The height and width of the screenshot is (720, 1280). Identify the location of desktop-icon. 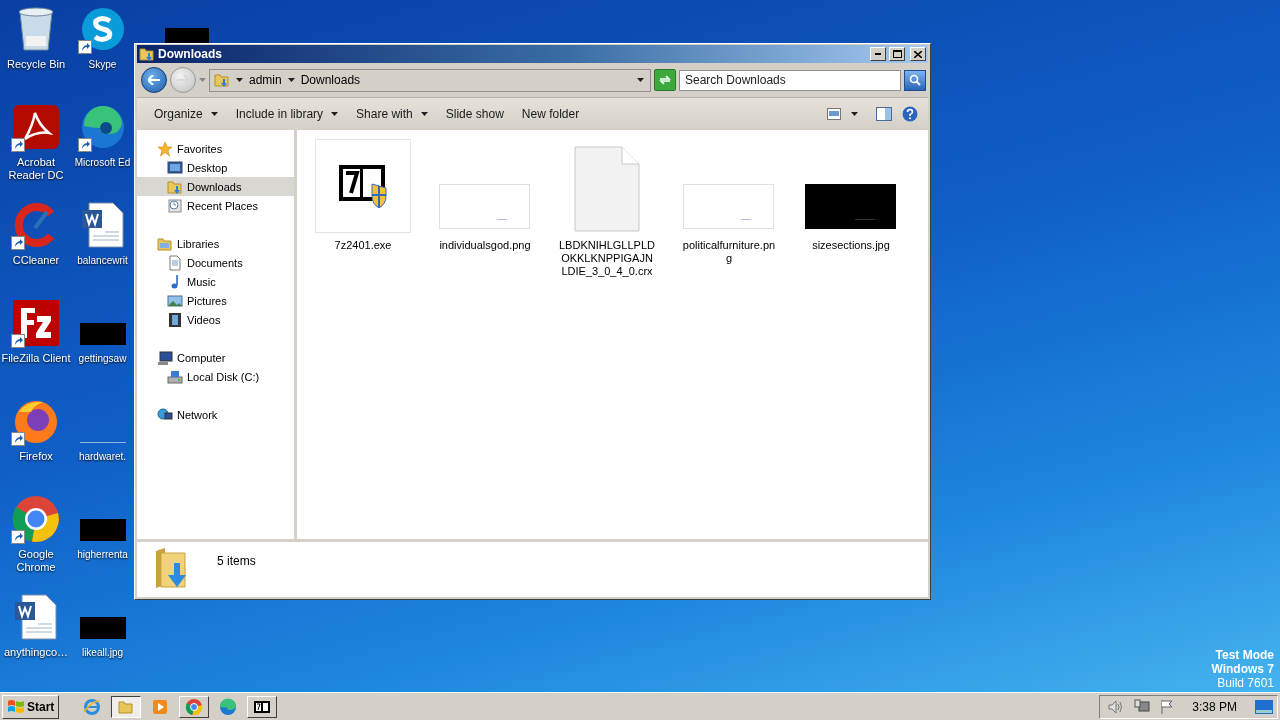
(175, 167).